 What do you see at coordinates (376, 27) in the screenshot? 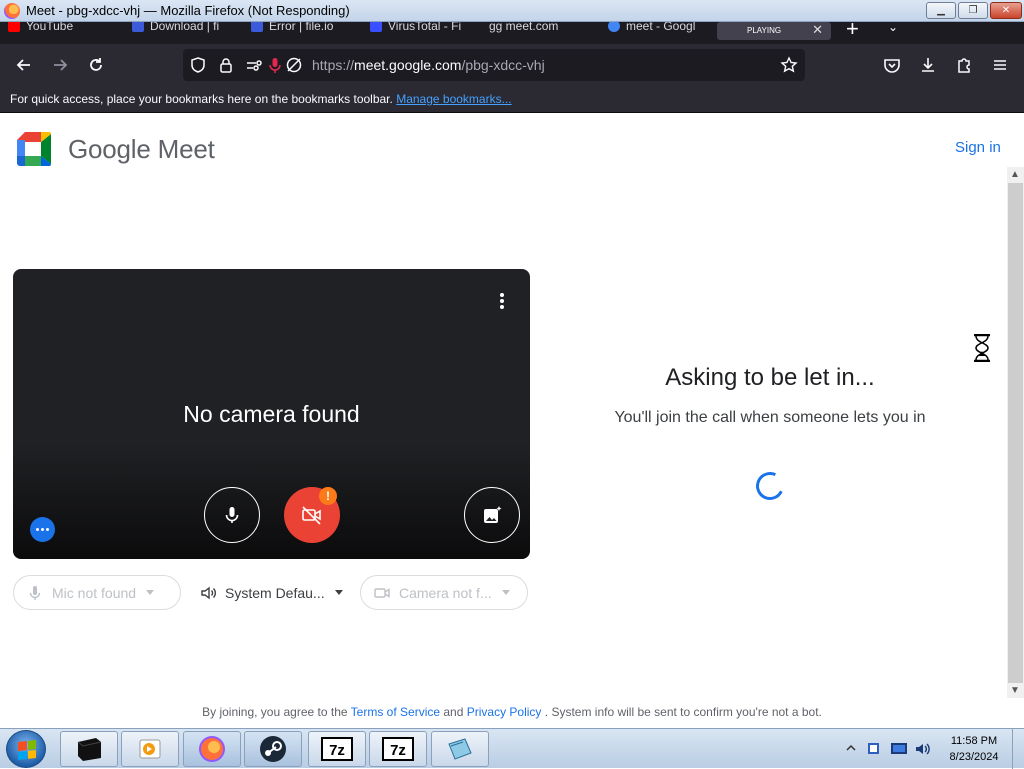
I see `virustotal-icon` at bounding box center [376, 27].